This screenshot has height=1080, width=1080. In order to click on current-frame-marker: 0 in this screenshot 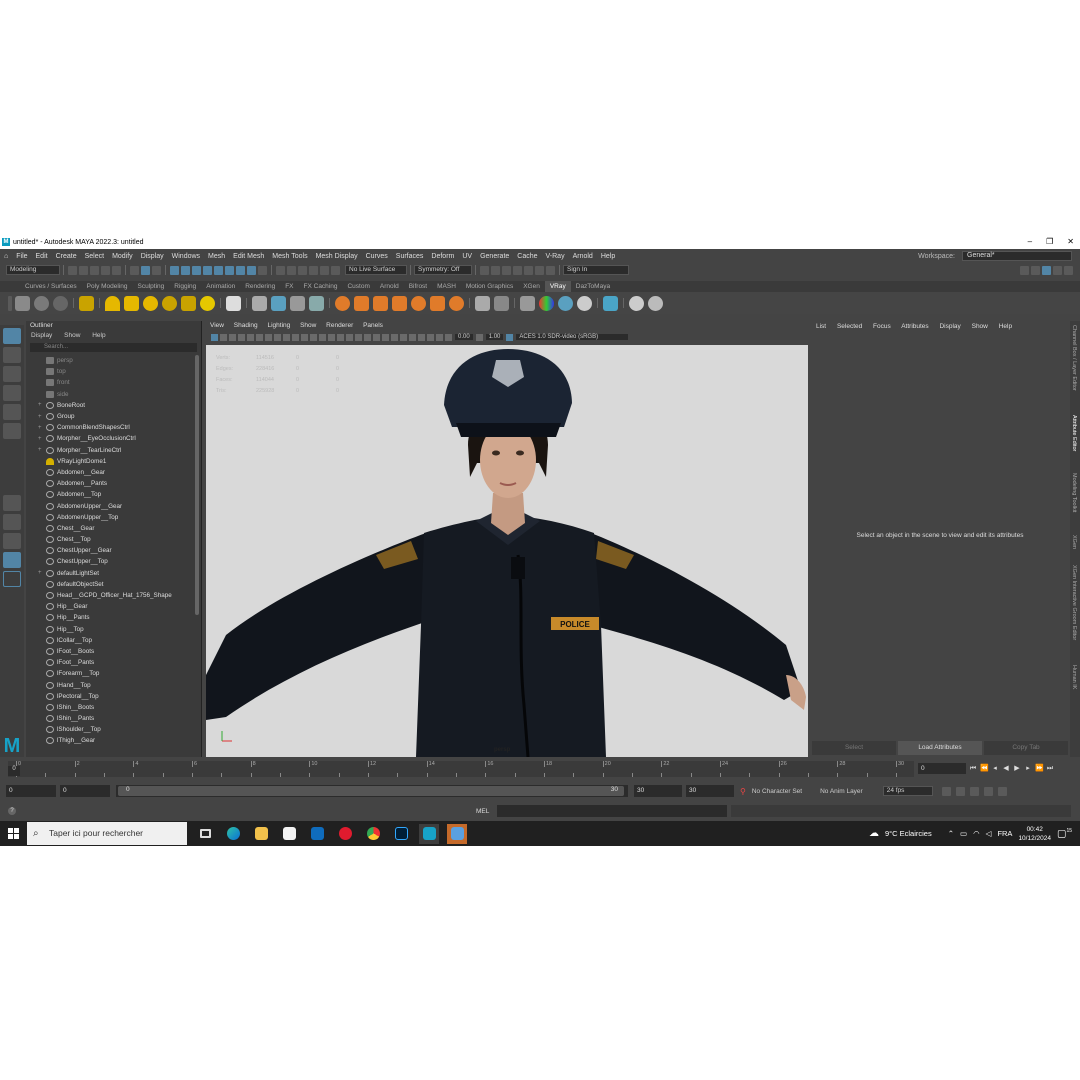, I will do `click(14, 771)`.